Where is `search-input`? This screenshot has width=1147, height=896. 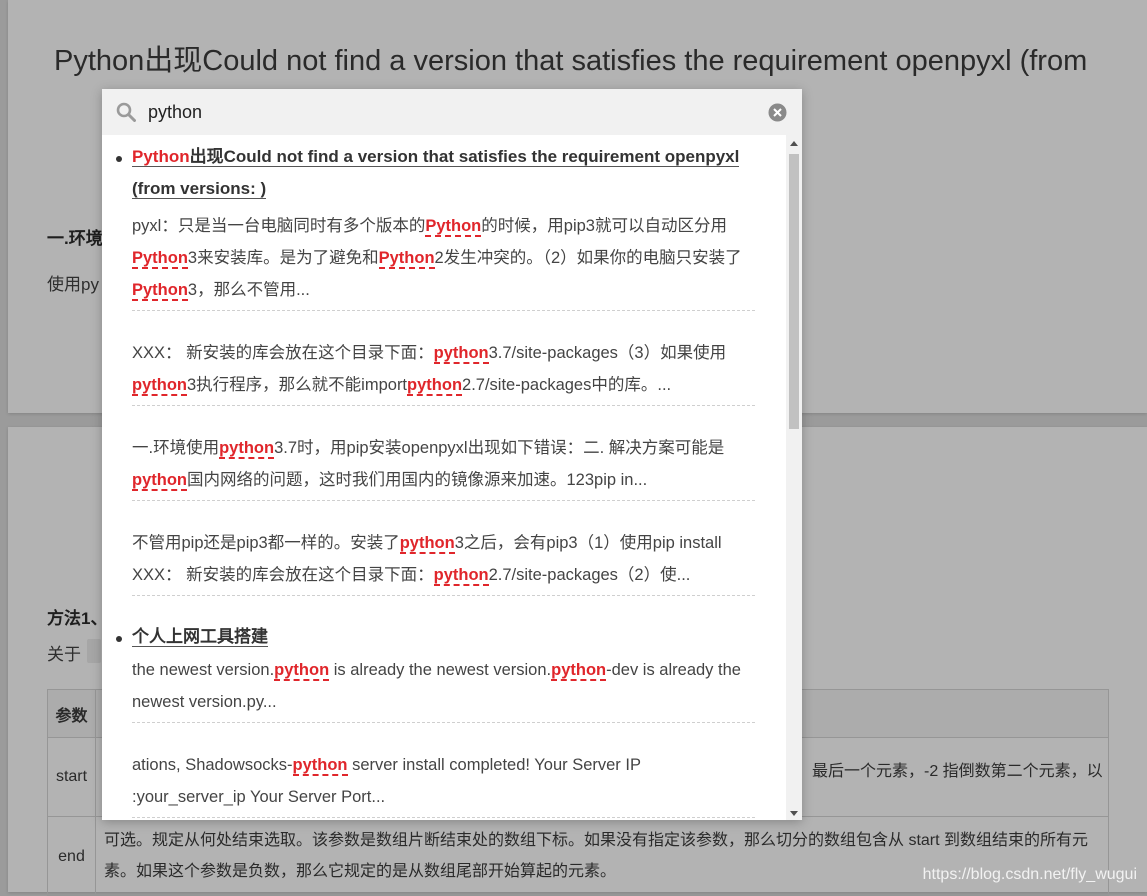 search-input is located at coordinates (453, 112).